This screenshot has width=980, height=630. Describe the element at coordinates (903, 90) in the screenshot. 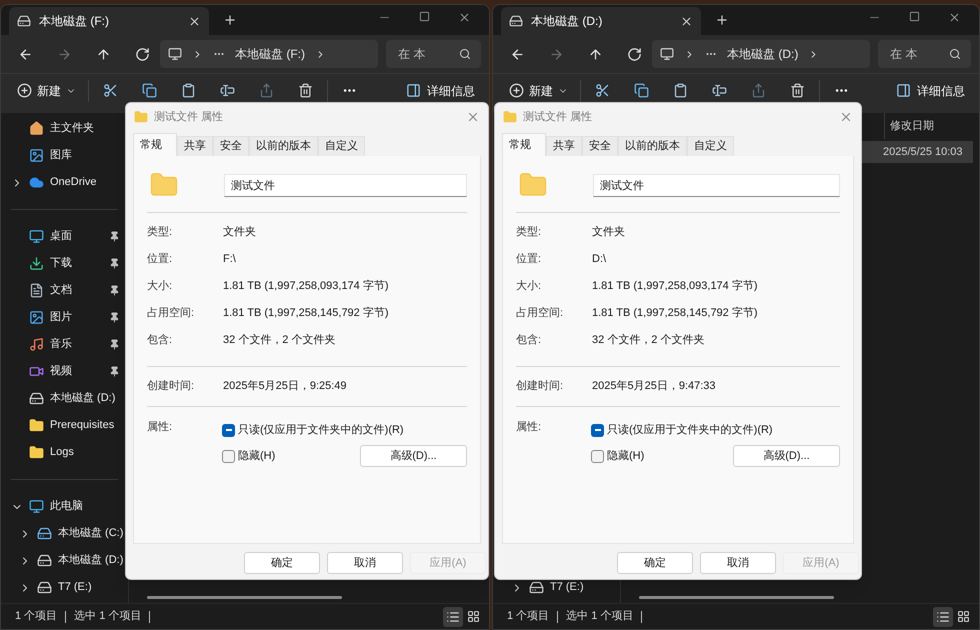

I see `panel-icon` at that location.